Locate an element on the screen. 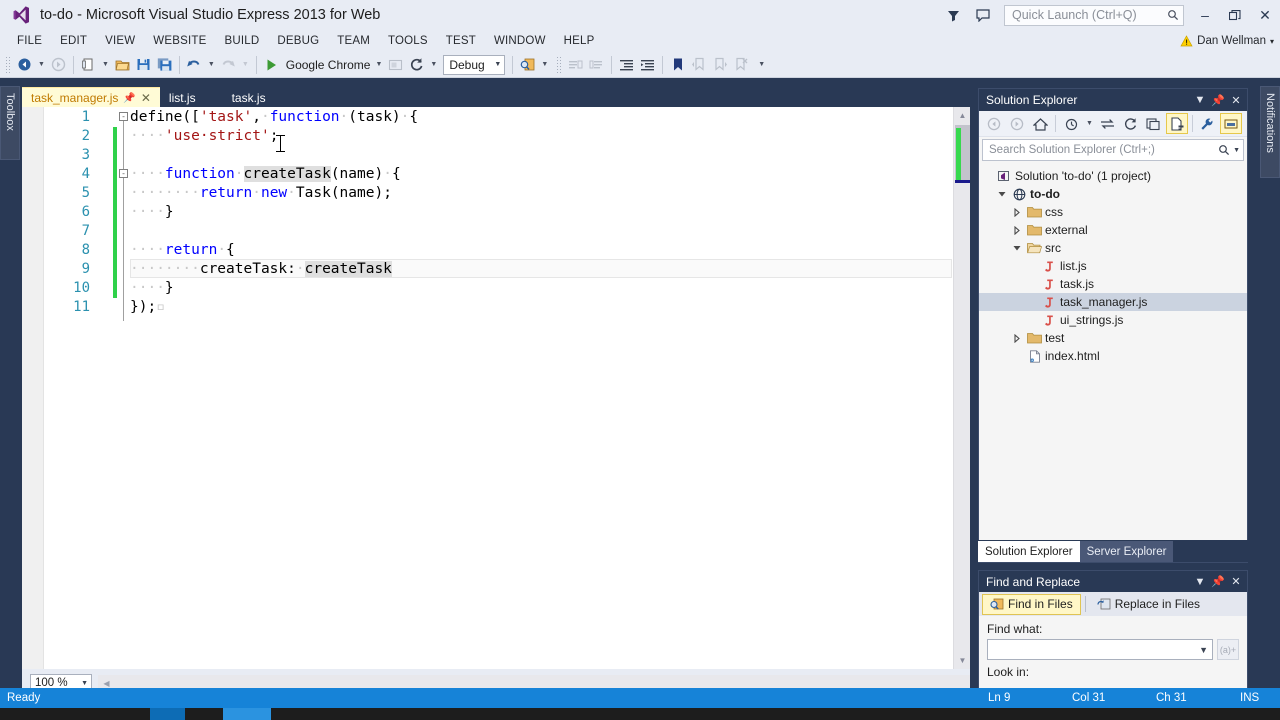  code-line: 10 ····} is located at coordinates (496, 288).